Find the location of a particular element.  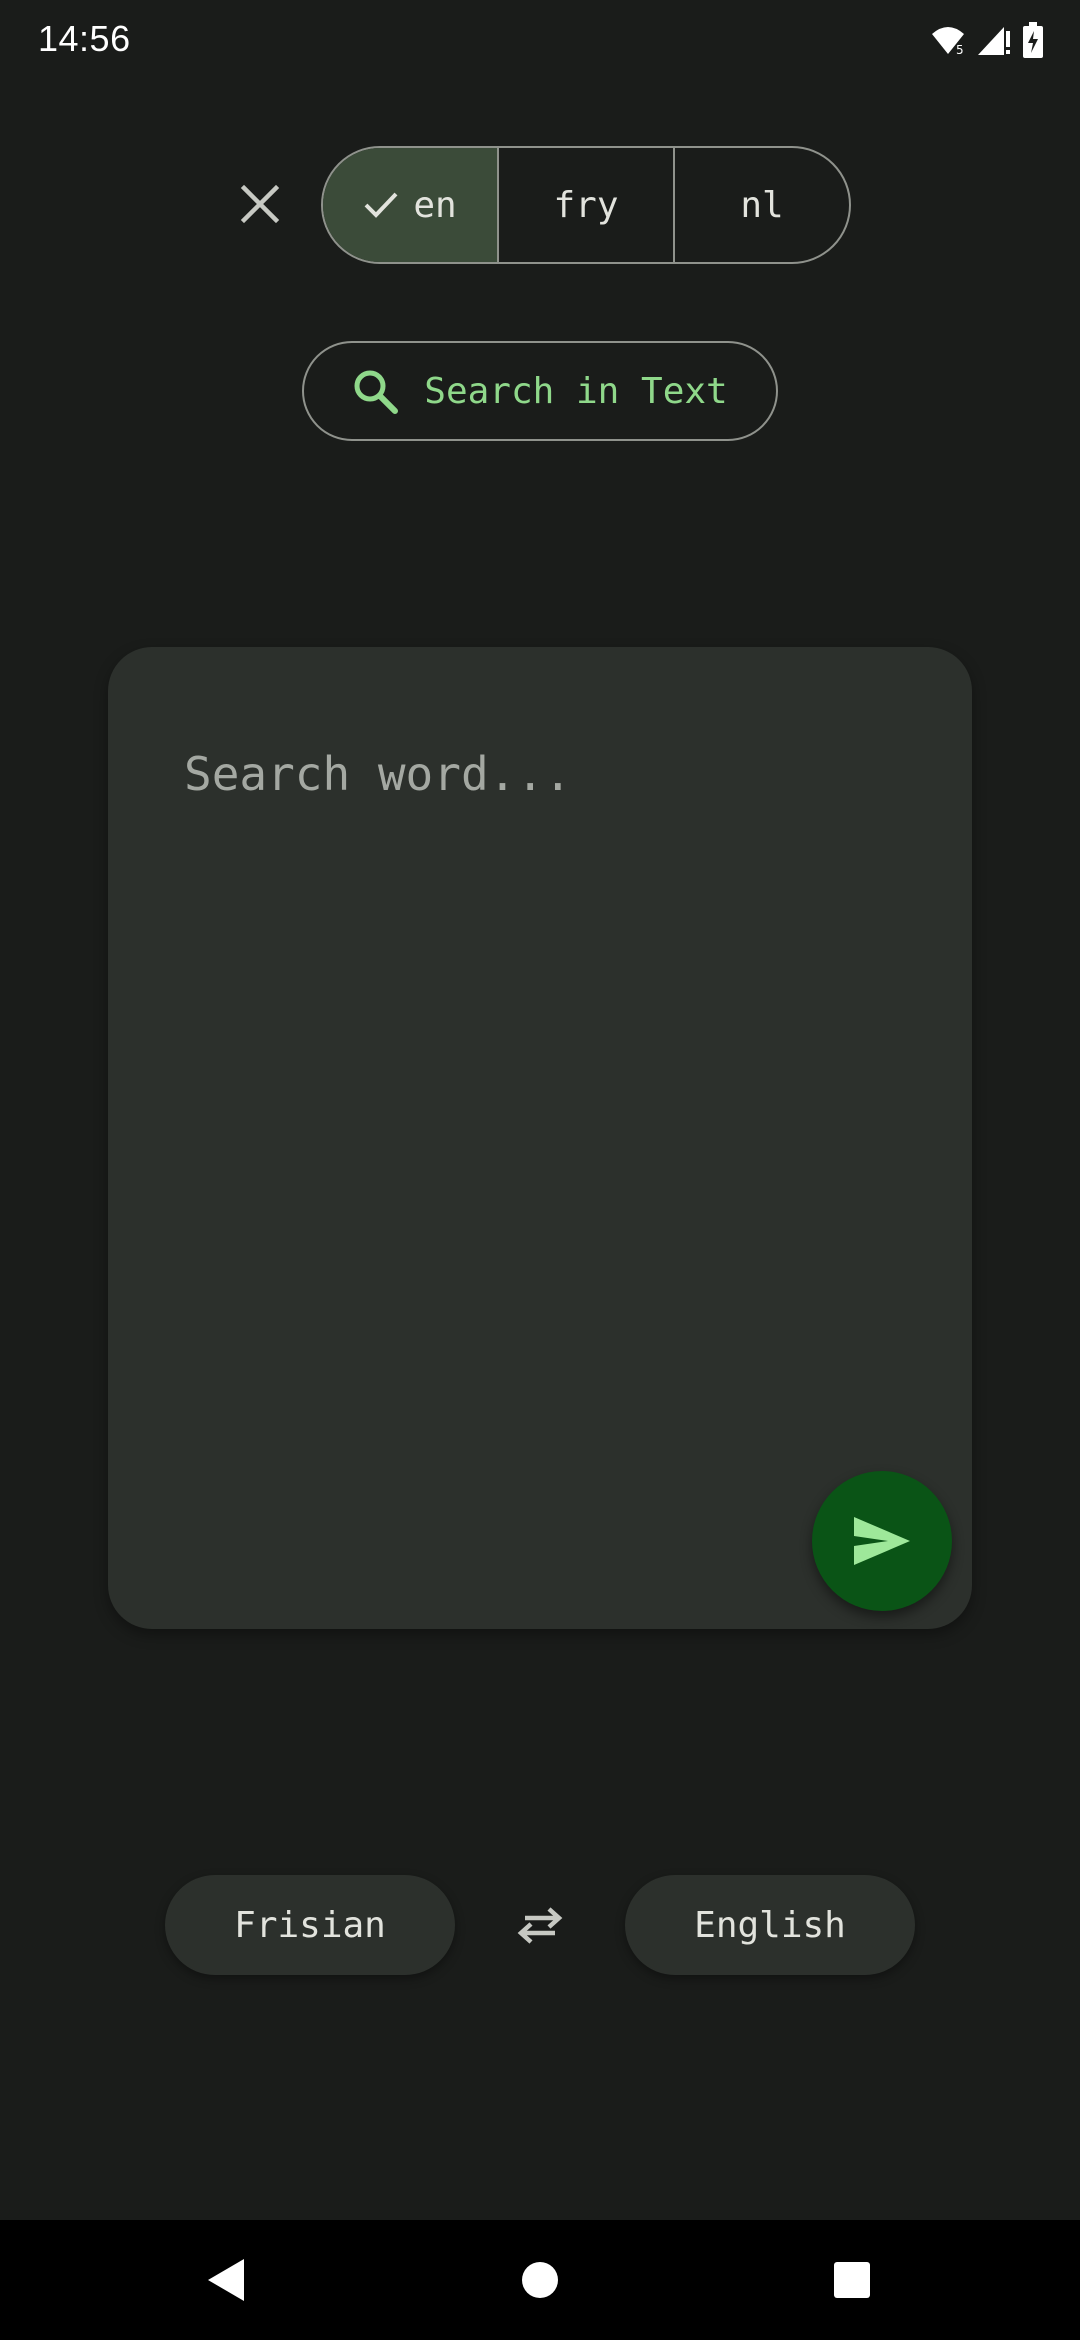

battery-charging-icon is located at coordinates (1033, 42).